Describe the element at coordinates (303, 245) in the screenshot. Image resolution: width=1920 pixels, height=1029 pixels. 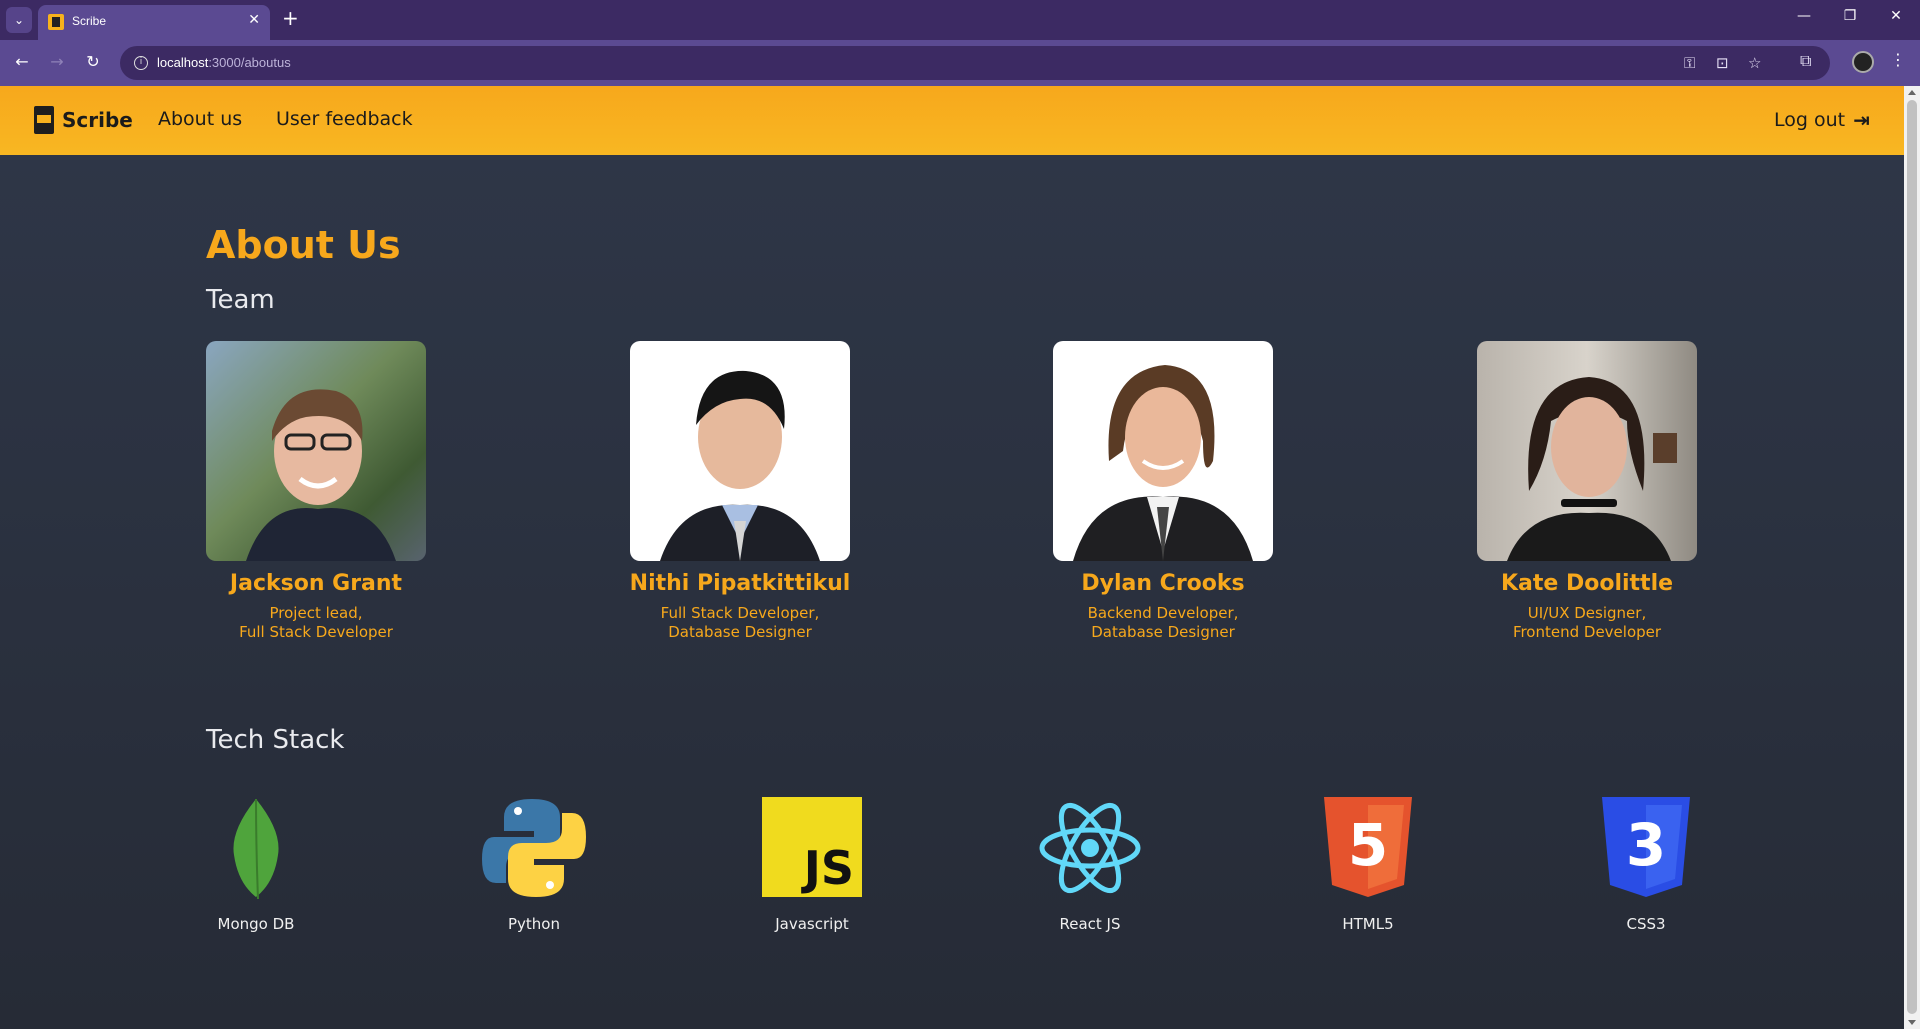
I see `page-title: About Us` at that location.